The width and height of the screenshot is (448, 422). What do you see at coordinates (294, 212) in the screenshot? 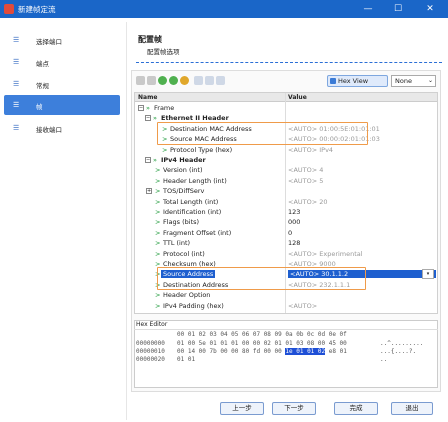
I see `row-value: 123` at bounding box center [294, 212].